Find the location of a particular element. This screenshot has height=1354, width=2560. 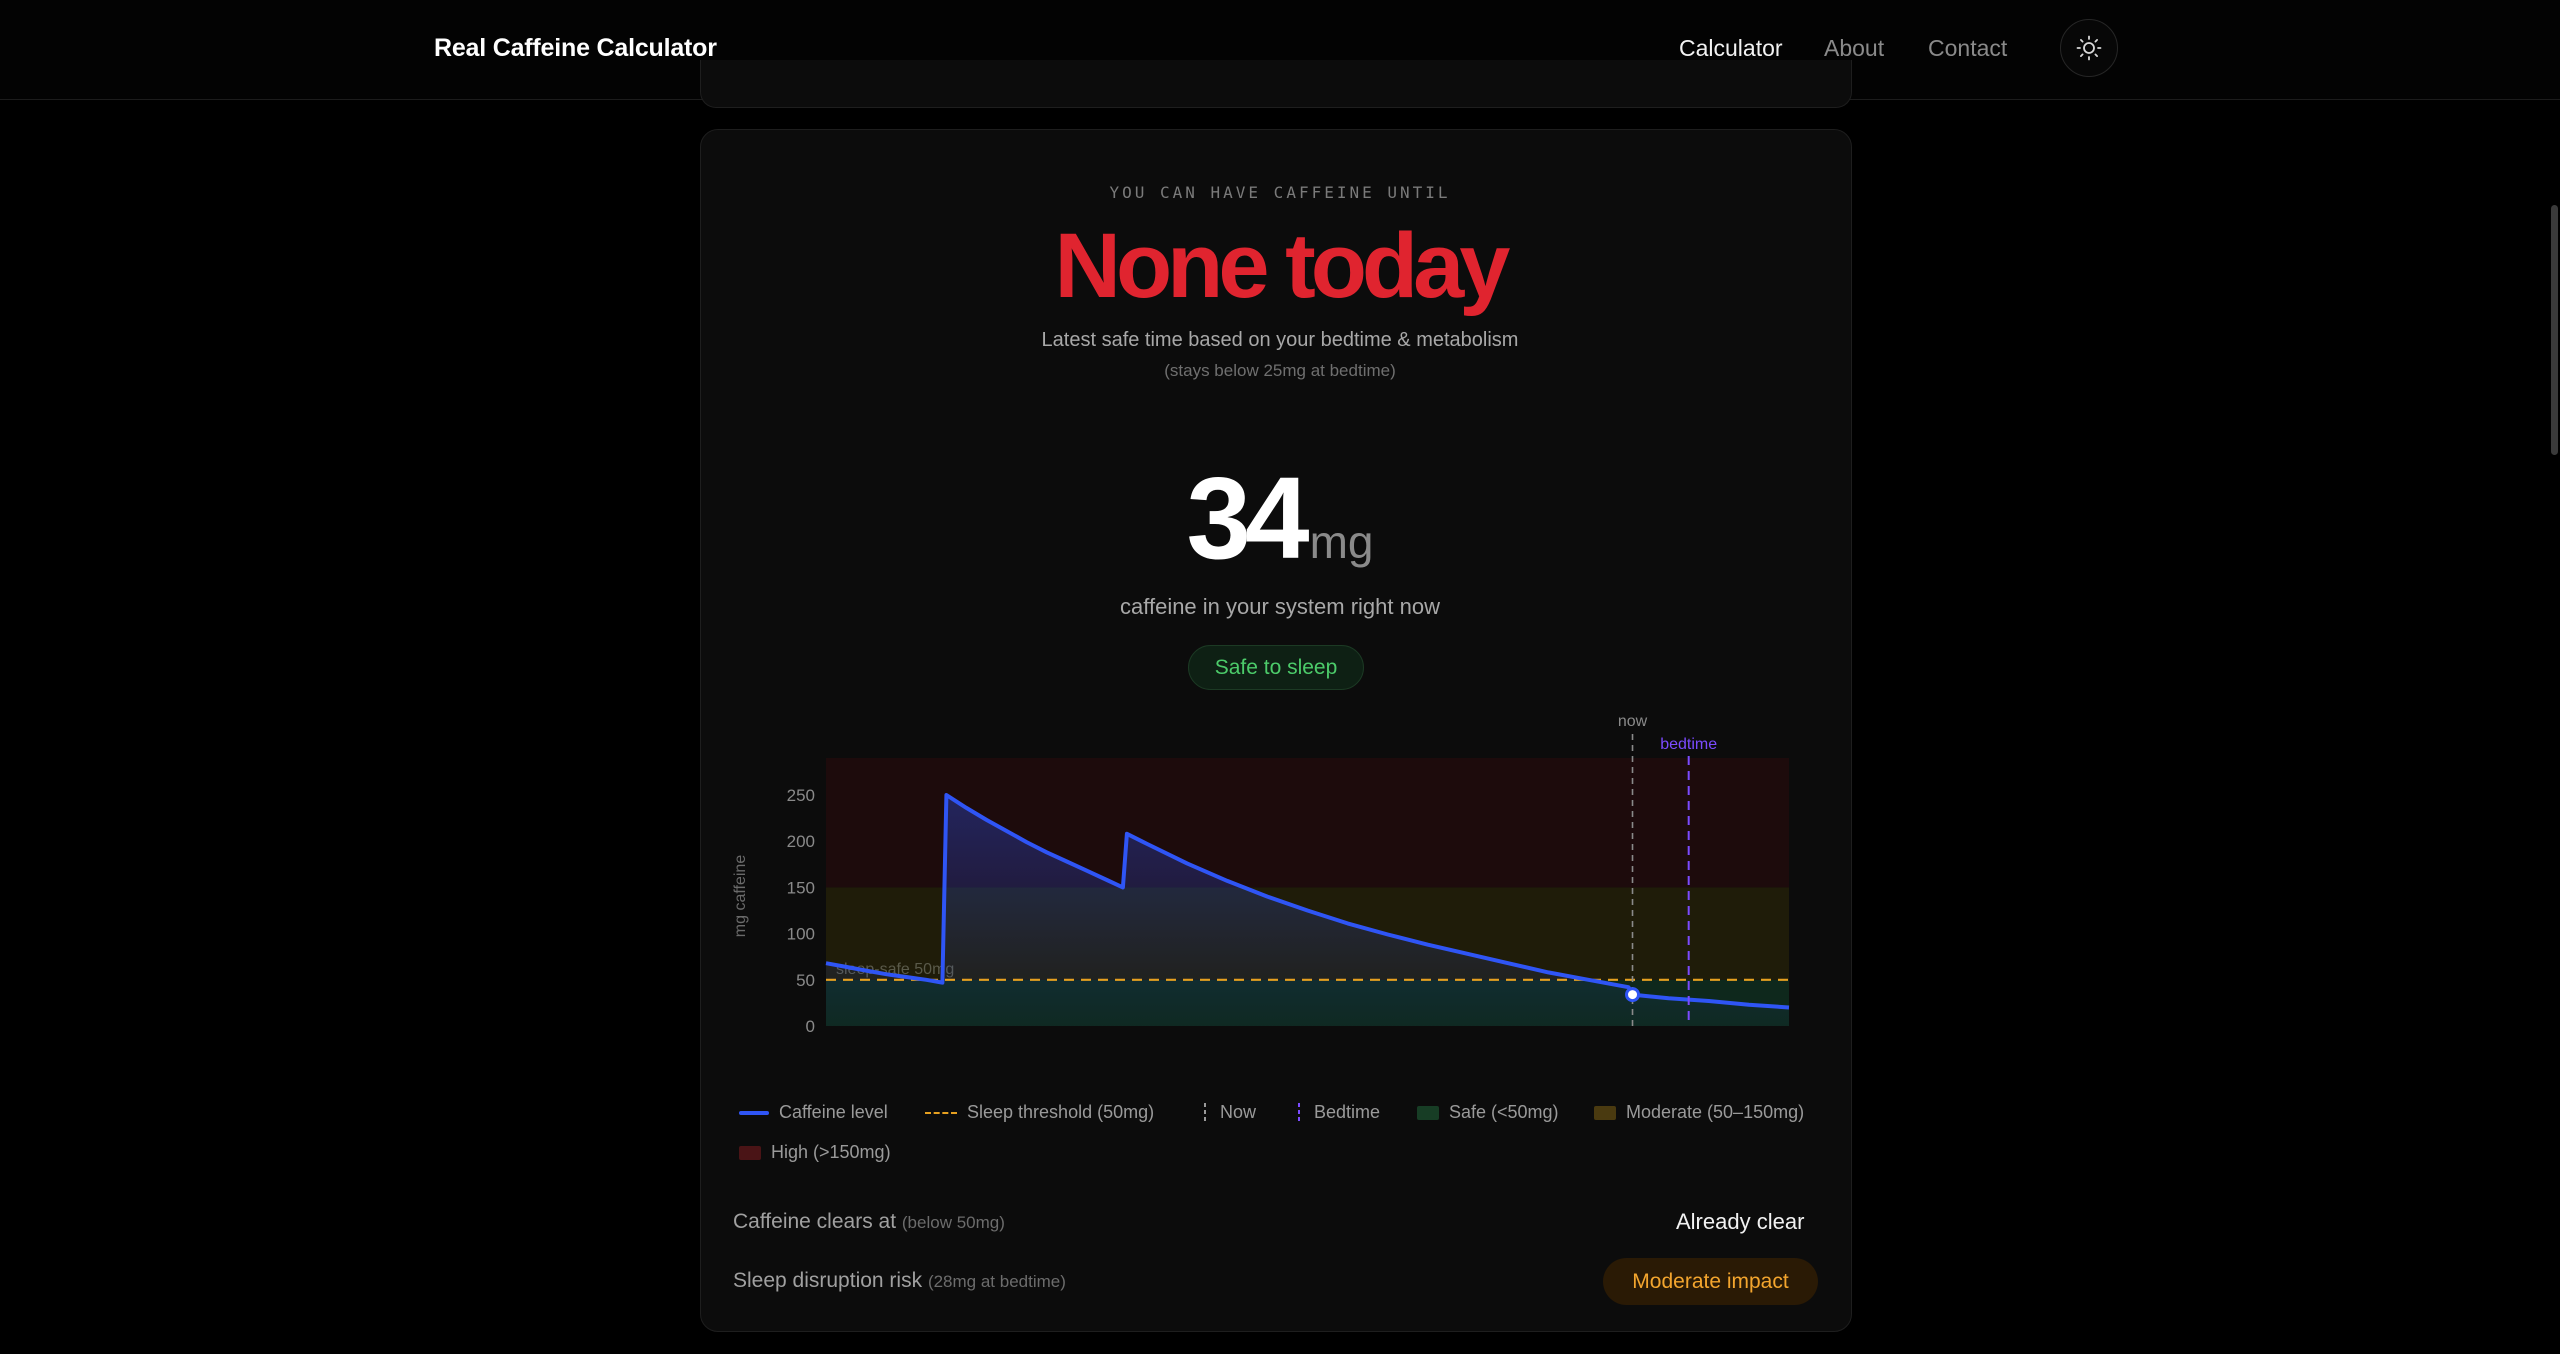

legend-item: Safe (<50mg) is located at coordinates (1488, 1112).